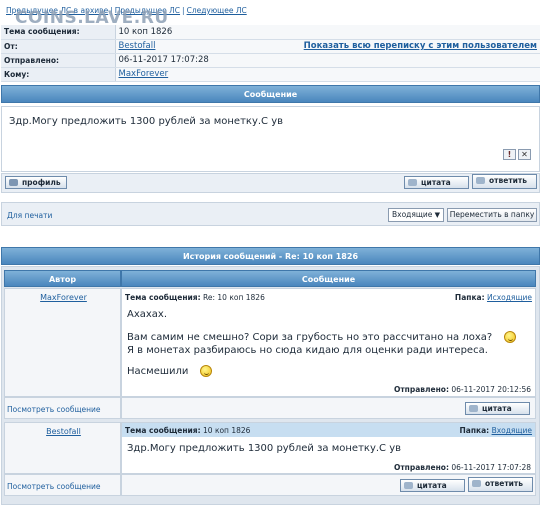 The height and width of the screenshot is (505, 560). What do you see at coordinates (62, 342) in the screenshot?
I see `history-item-1-author-cell: MaxForever` at bounding box center [62, 342].